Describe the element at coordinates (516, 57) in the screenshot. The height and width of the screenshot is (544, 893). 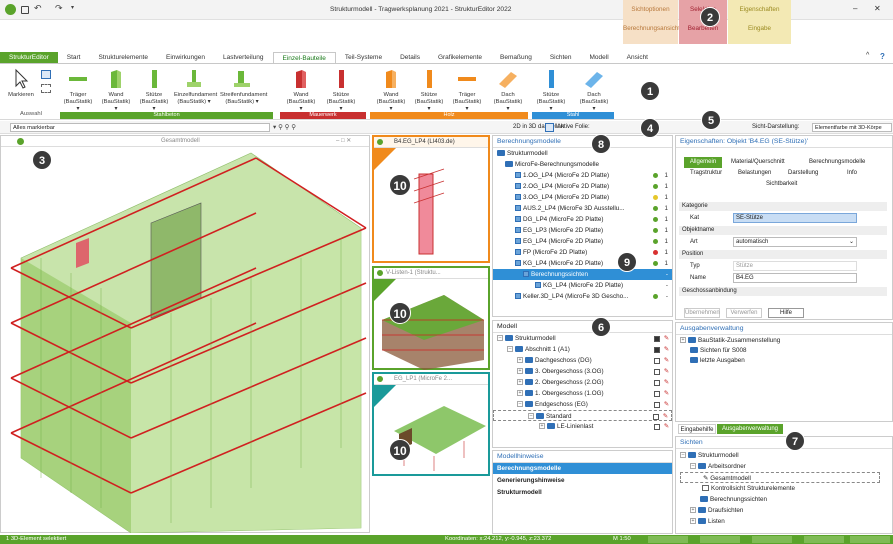
I see `tab-bemassung: Bemaßung` at that location.